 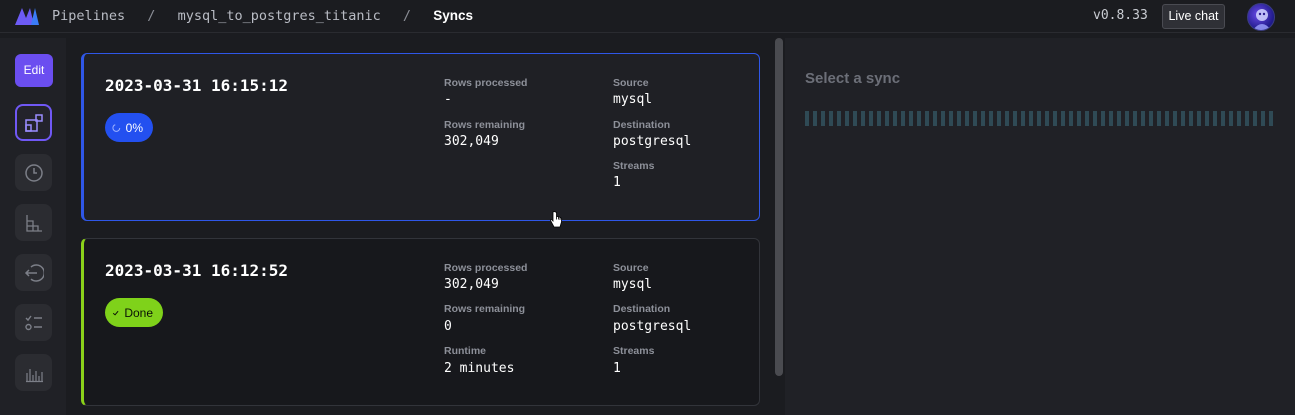 I want to click on avatar, so click(x=1261, y=17).